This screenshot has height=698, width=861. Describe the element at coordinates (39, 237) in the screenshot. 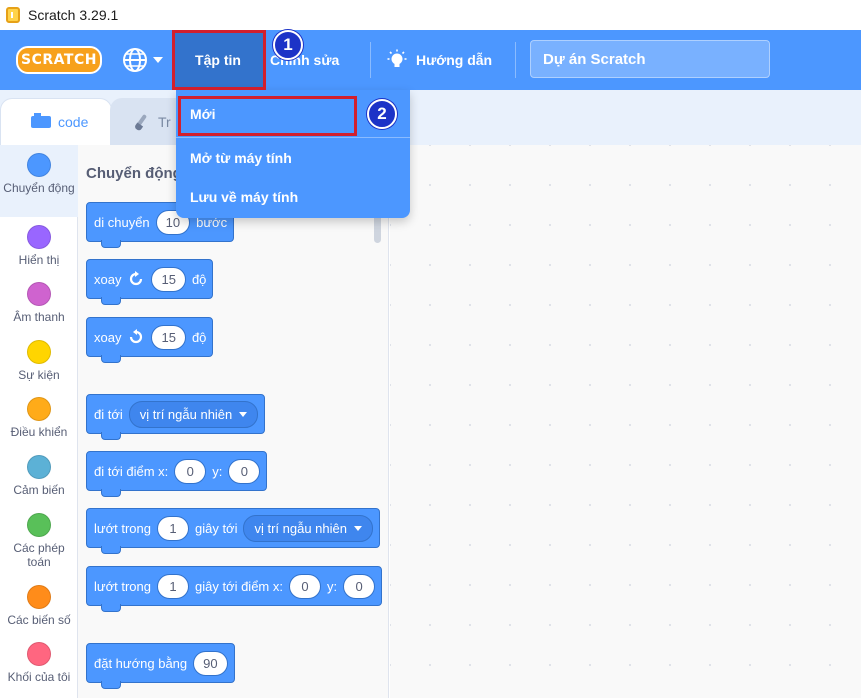

I see `looks-category-icon` at that location.